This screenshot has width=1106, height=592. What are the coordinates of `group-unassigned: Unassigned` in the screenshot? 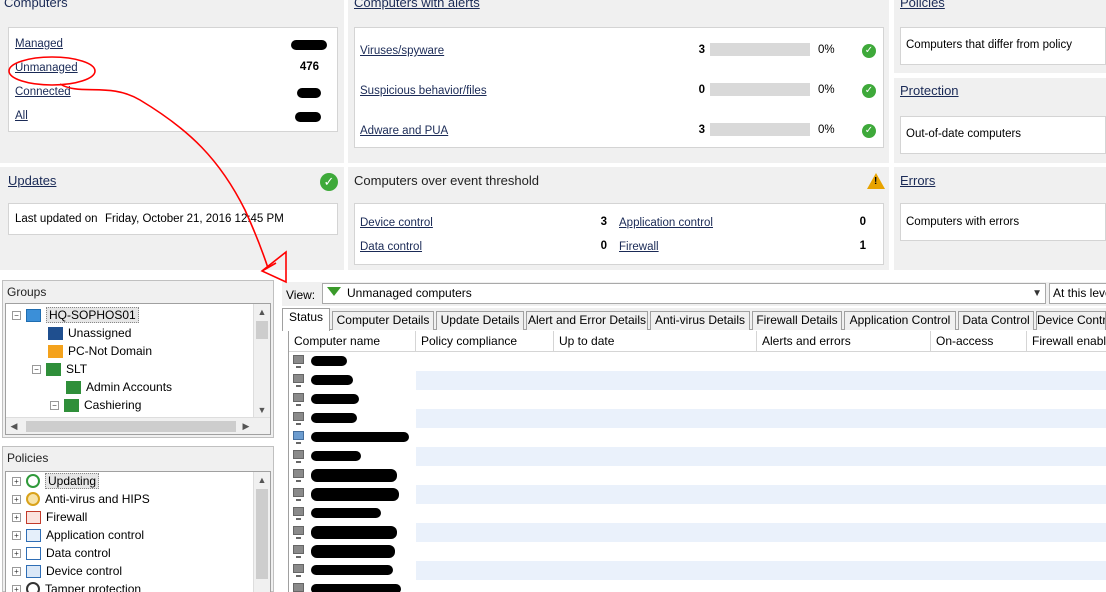 It's located at (89, 333).